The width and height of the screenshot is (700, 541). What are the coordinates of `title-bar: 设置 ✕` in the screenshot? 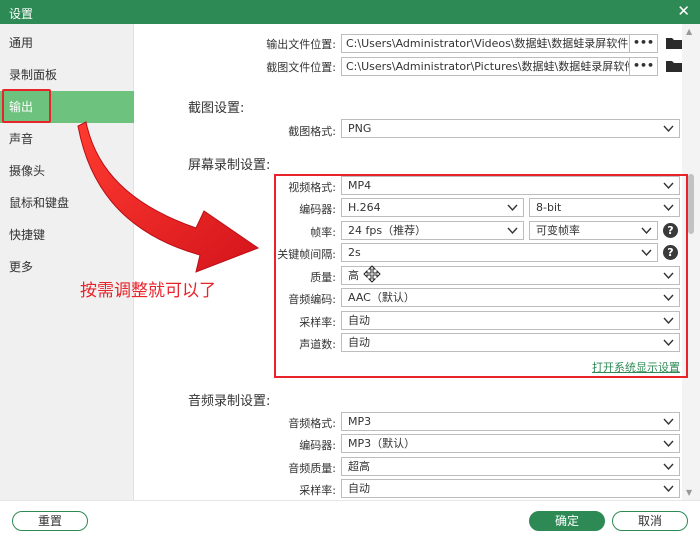 It's located at (350, 12).